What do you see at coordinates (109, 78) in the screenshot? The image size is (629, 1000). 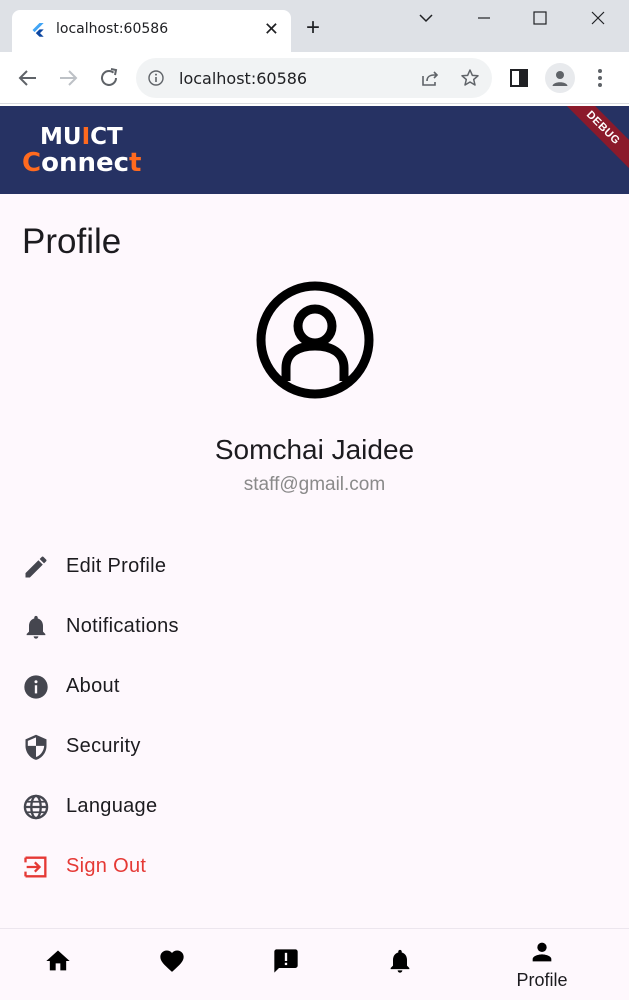 I see `reload-icon` at bounding box center [109, 78].